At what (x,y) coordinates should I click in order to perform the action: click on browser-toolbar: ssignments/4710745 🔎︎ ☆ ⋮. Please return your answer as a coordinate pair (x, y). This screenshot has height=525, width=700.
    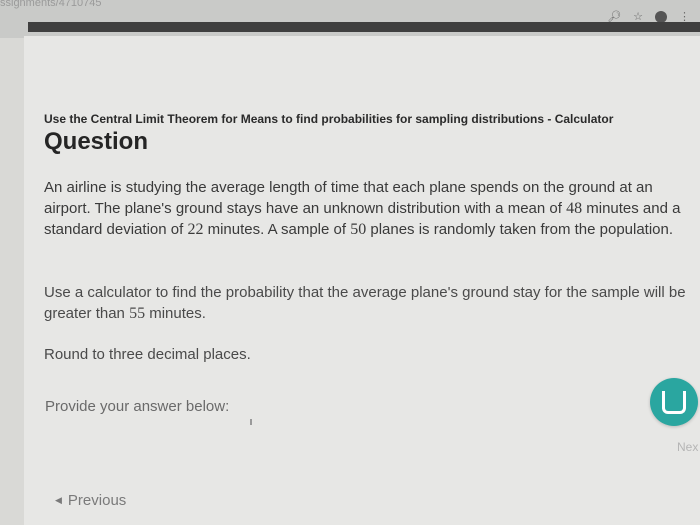
    Looking at the image, I should click on (350, 19).